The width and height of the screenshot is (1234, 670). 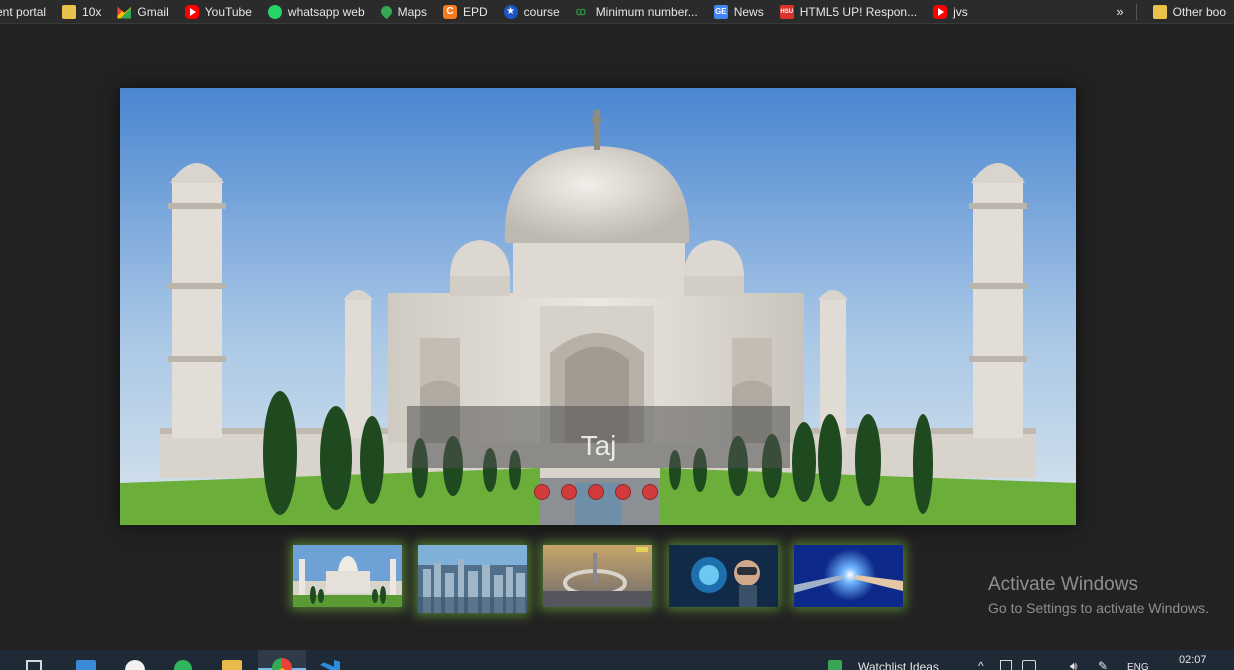 What do you see at coordinates (720, 11) in the screenshot?
I see `news-icon: GE` at bounding box center [720, 11].